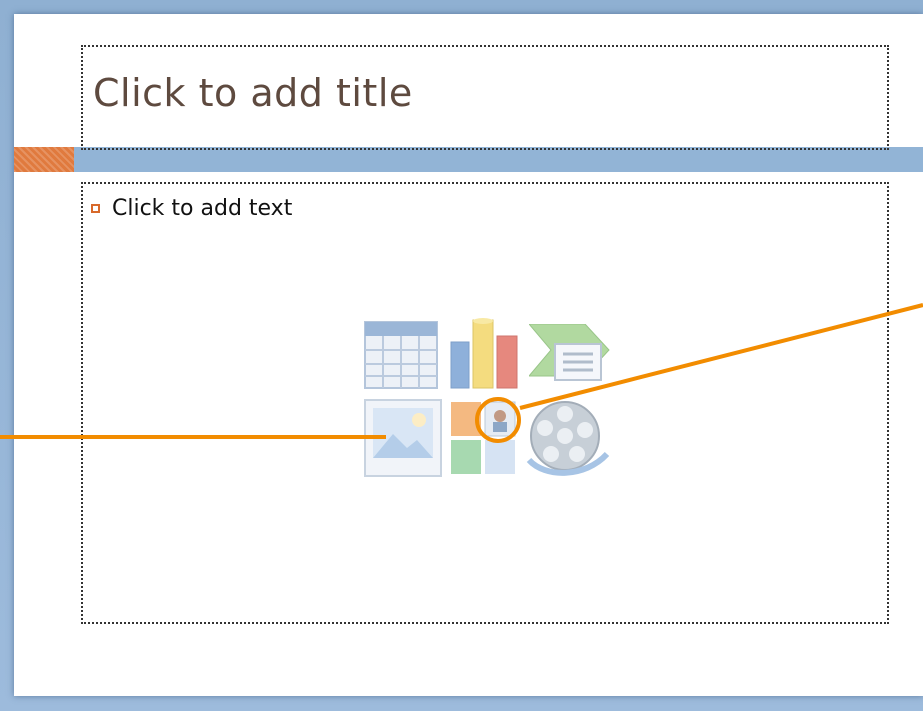 This screenshot has height=711, width=923. I want to click on bullet-item: Click to add text, so click(191, 208).